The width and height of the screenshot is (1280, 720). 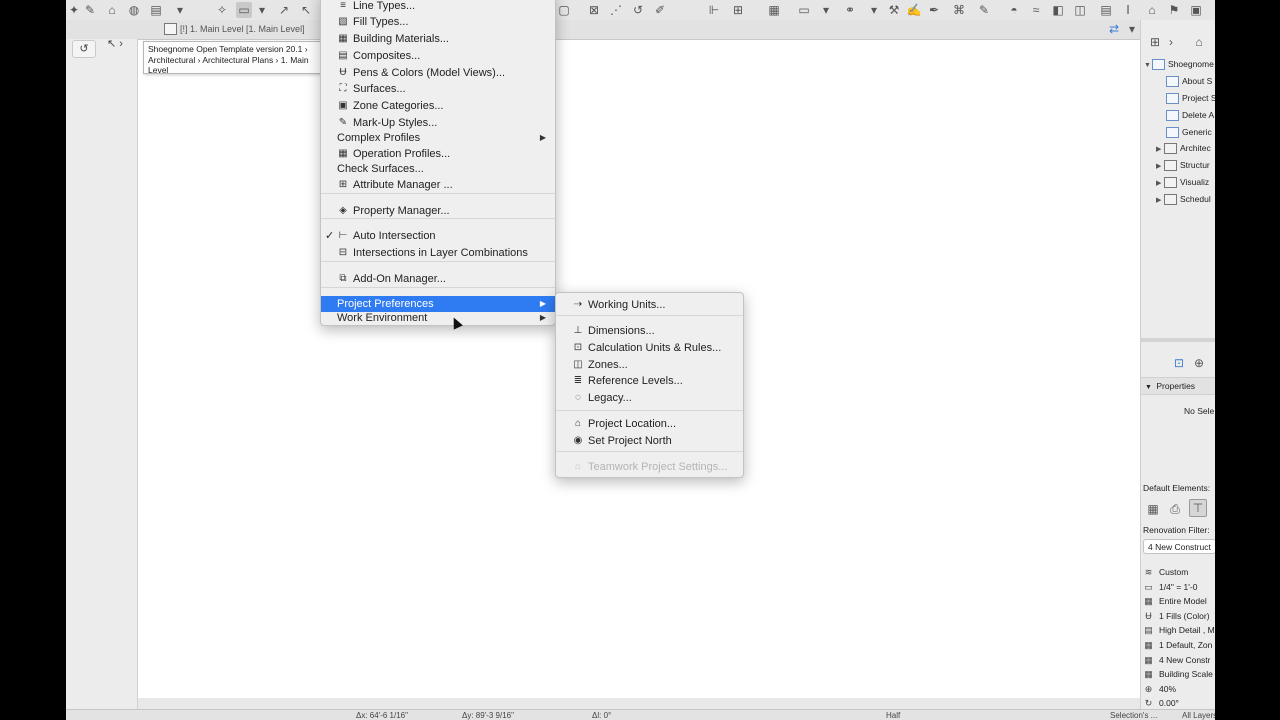 I want to click on new-view-icon: ⊕, so click(x=1199, y=363).